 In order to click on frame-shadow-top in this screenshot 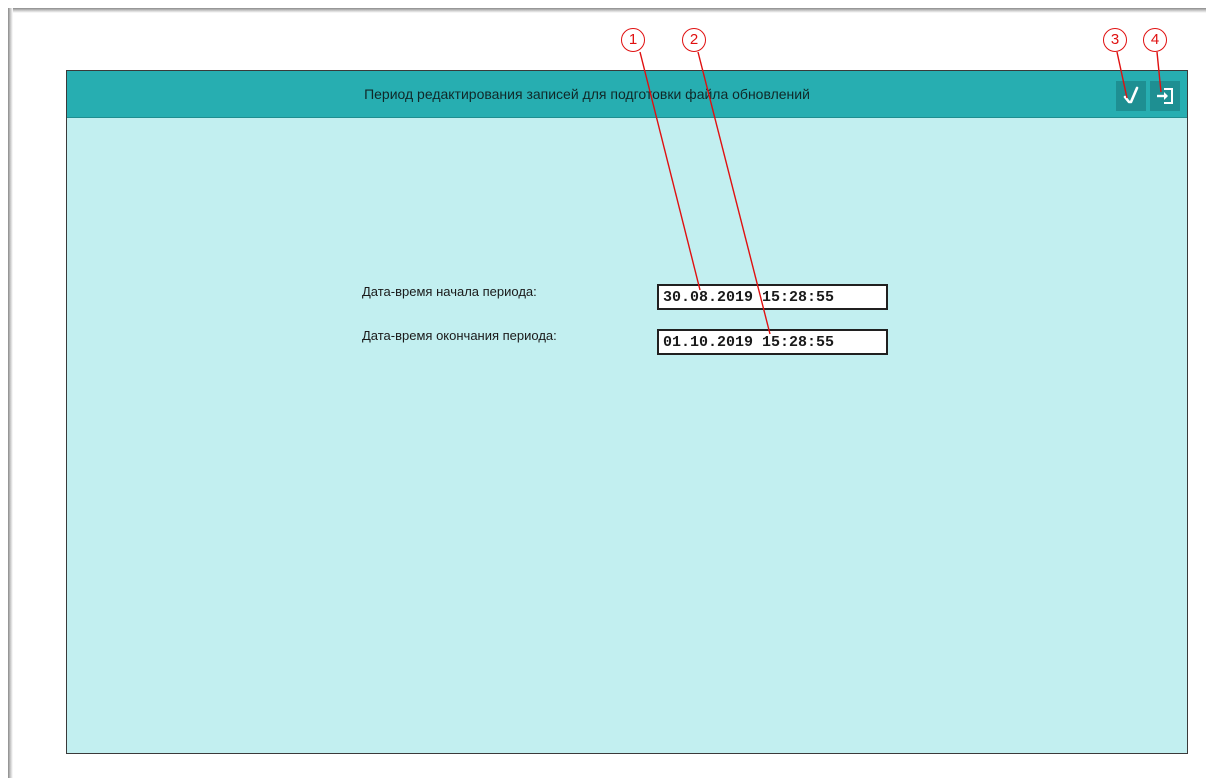, I will do `click(607, 10)`.